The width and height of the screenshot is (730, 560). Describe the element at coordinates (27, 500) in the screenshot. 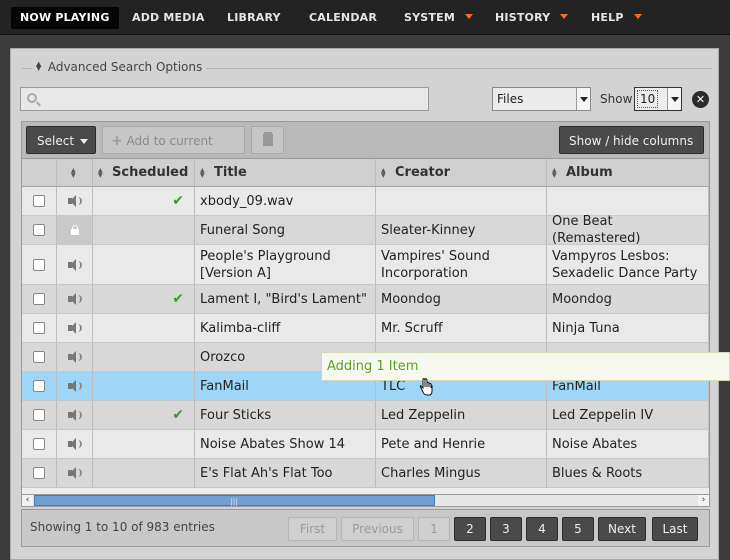

I see `scroll-left-icon: ‹` at that location.